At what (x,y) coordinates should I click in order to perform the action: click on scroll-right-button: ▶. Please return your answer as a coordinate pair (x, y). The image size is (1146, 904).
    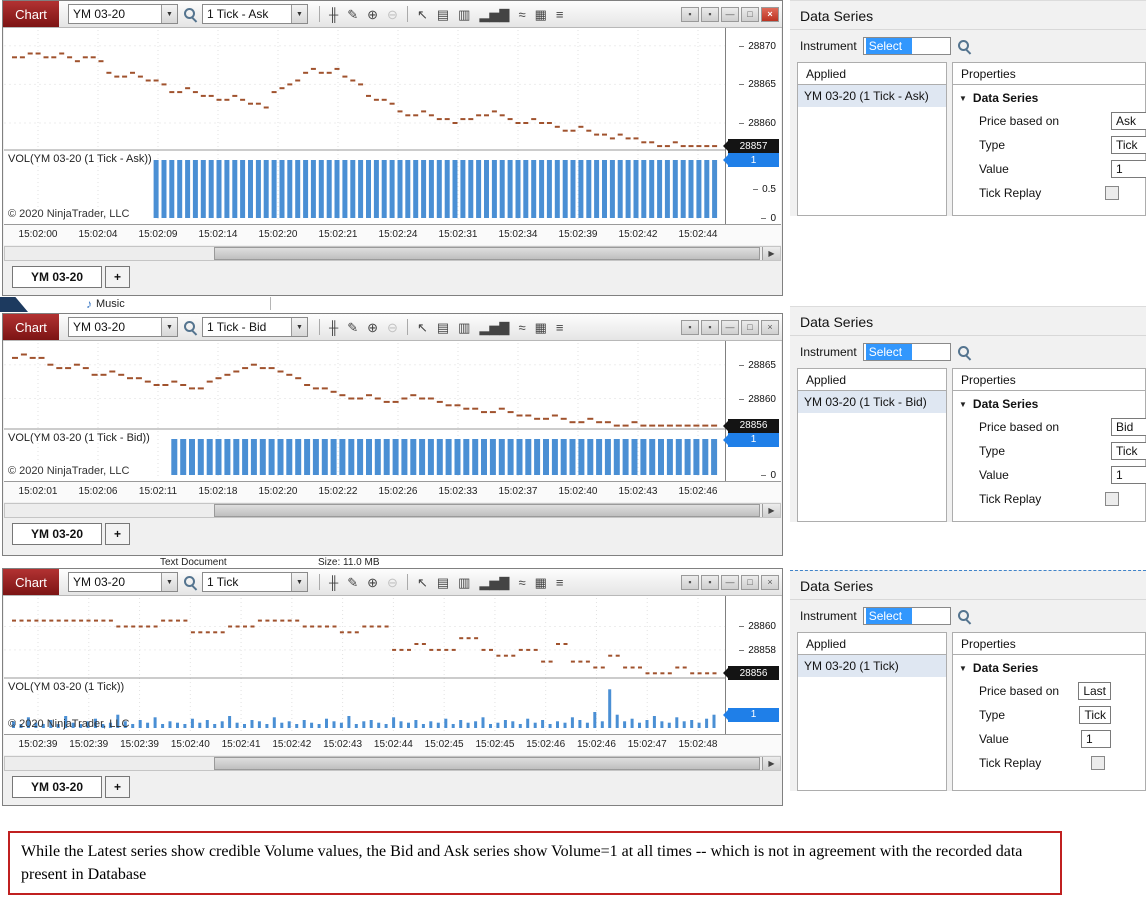
    Looking at the image, I should click on (771, 763).